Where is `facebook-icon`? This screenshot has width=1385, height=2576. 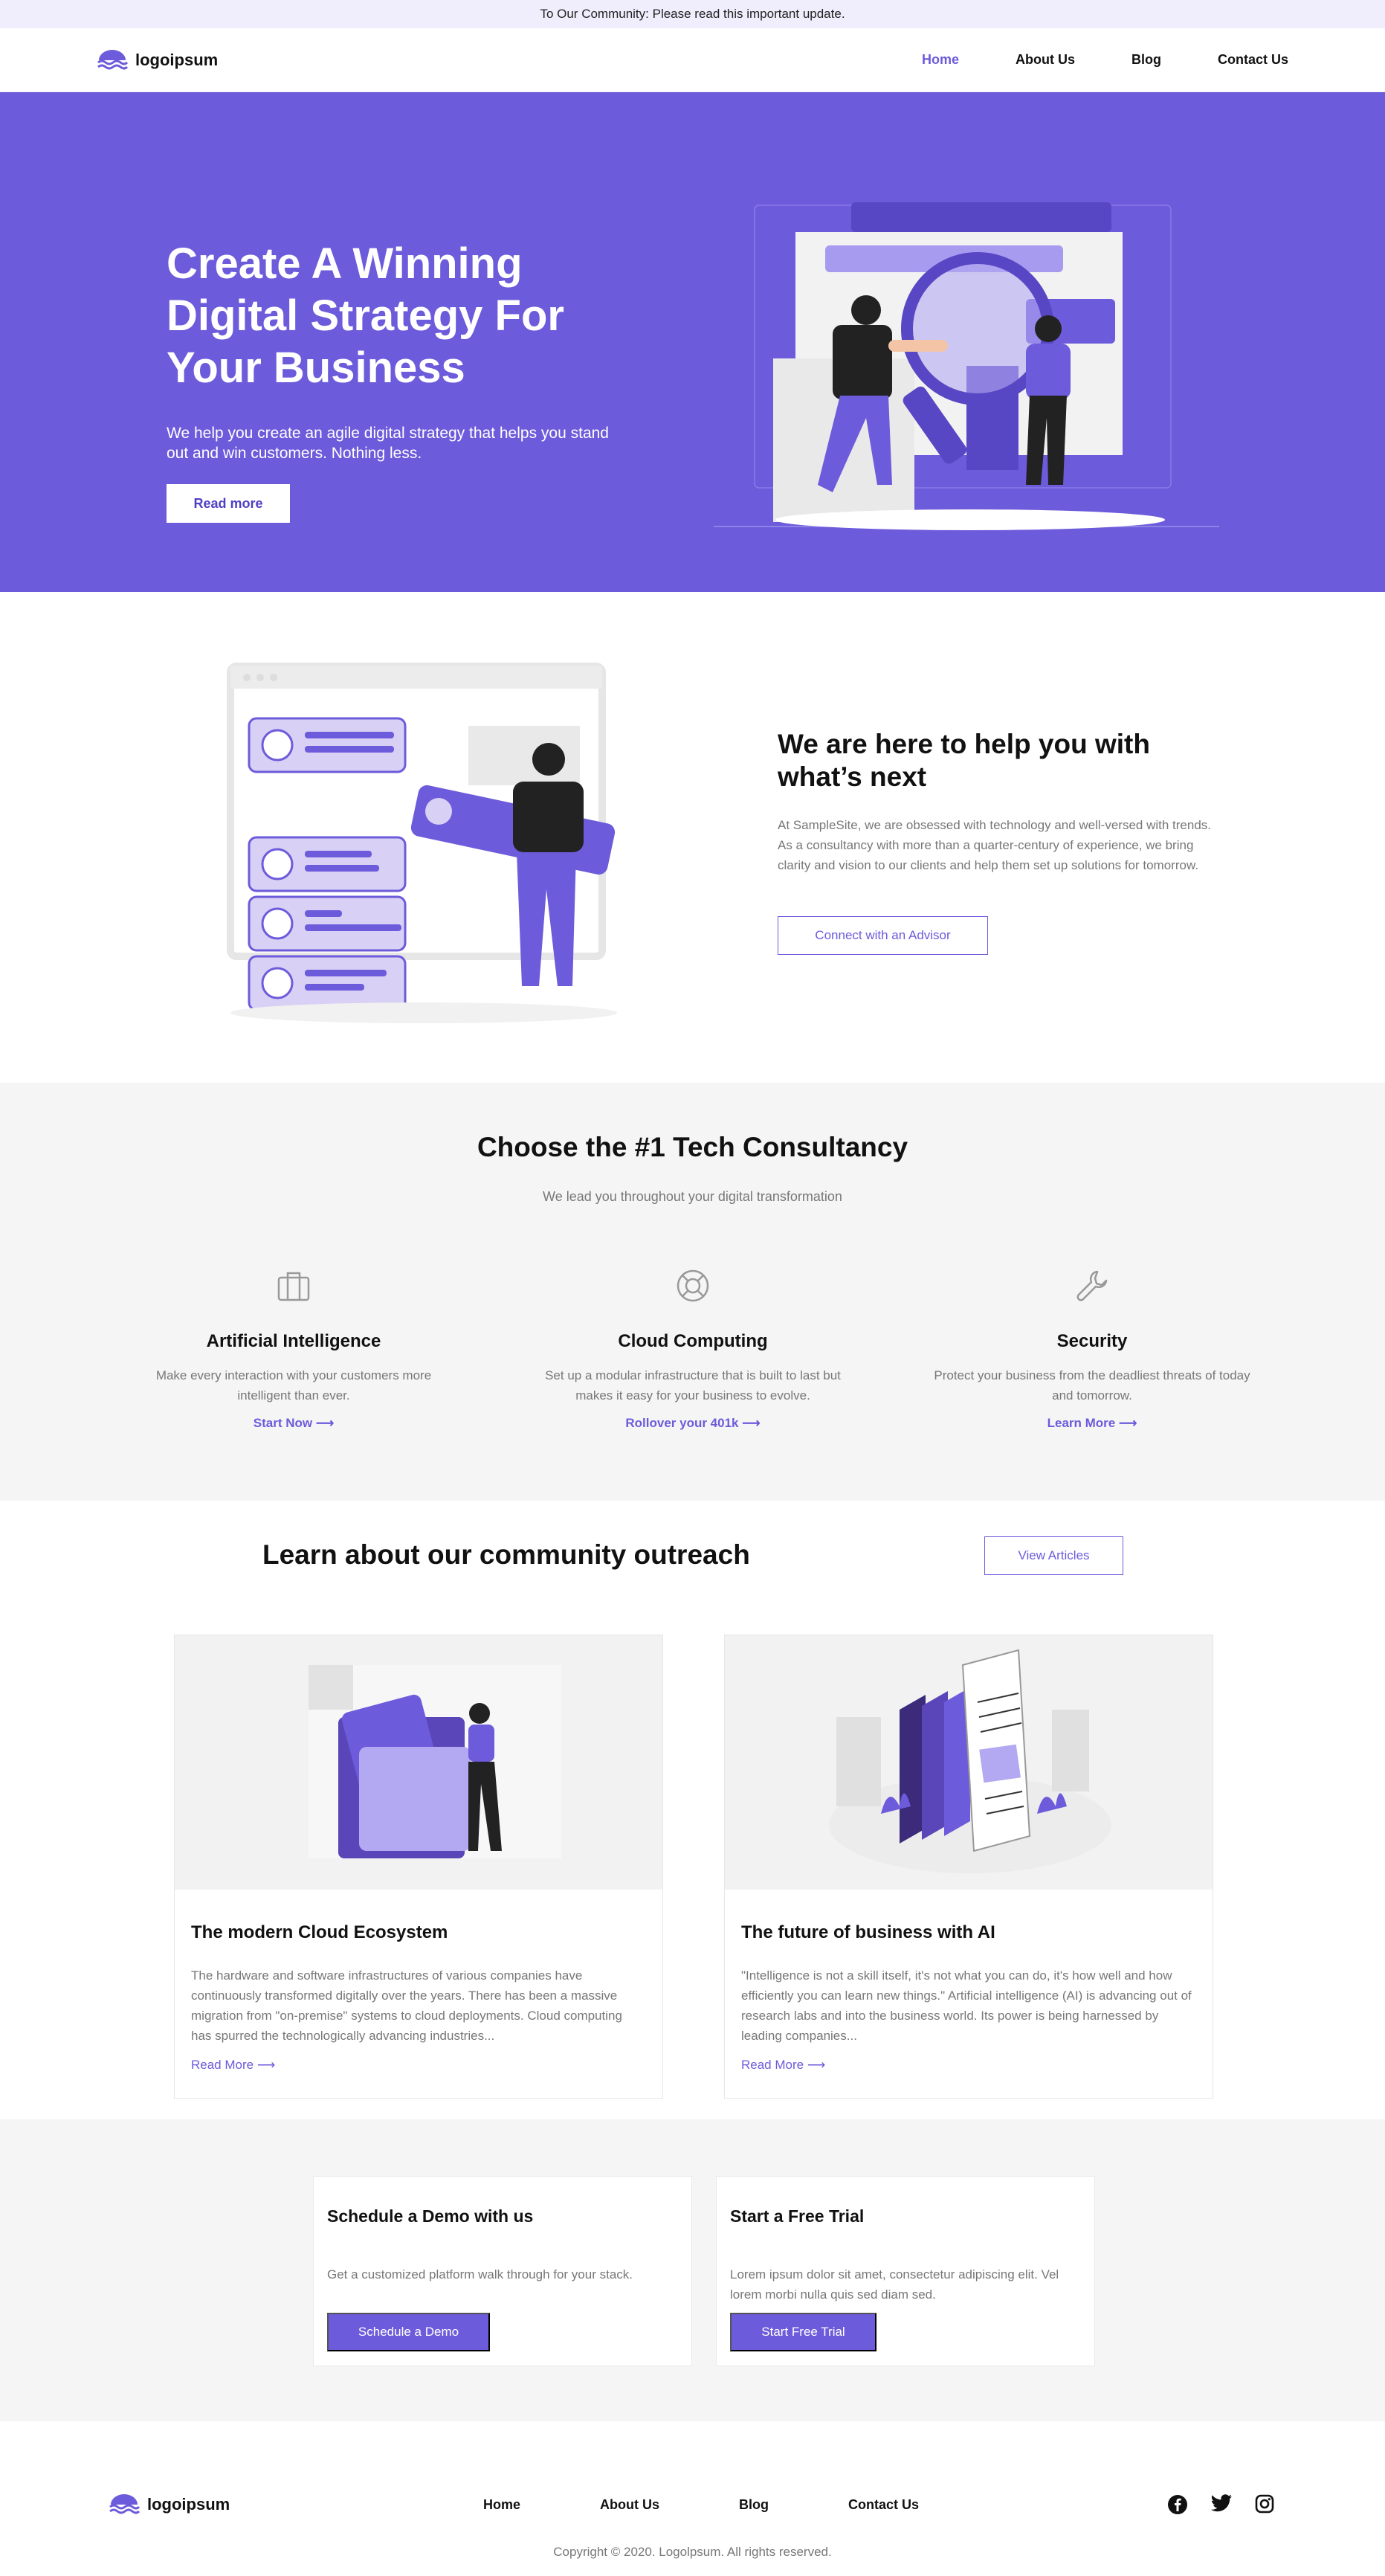
facebook-icon is located at coordinates (1177, 2504).